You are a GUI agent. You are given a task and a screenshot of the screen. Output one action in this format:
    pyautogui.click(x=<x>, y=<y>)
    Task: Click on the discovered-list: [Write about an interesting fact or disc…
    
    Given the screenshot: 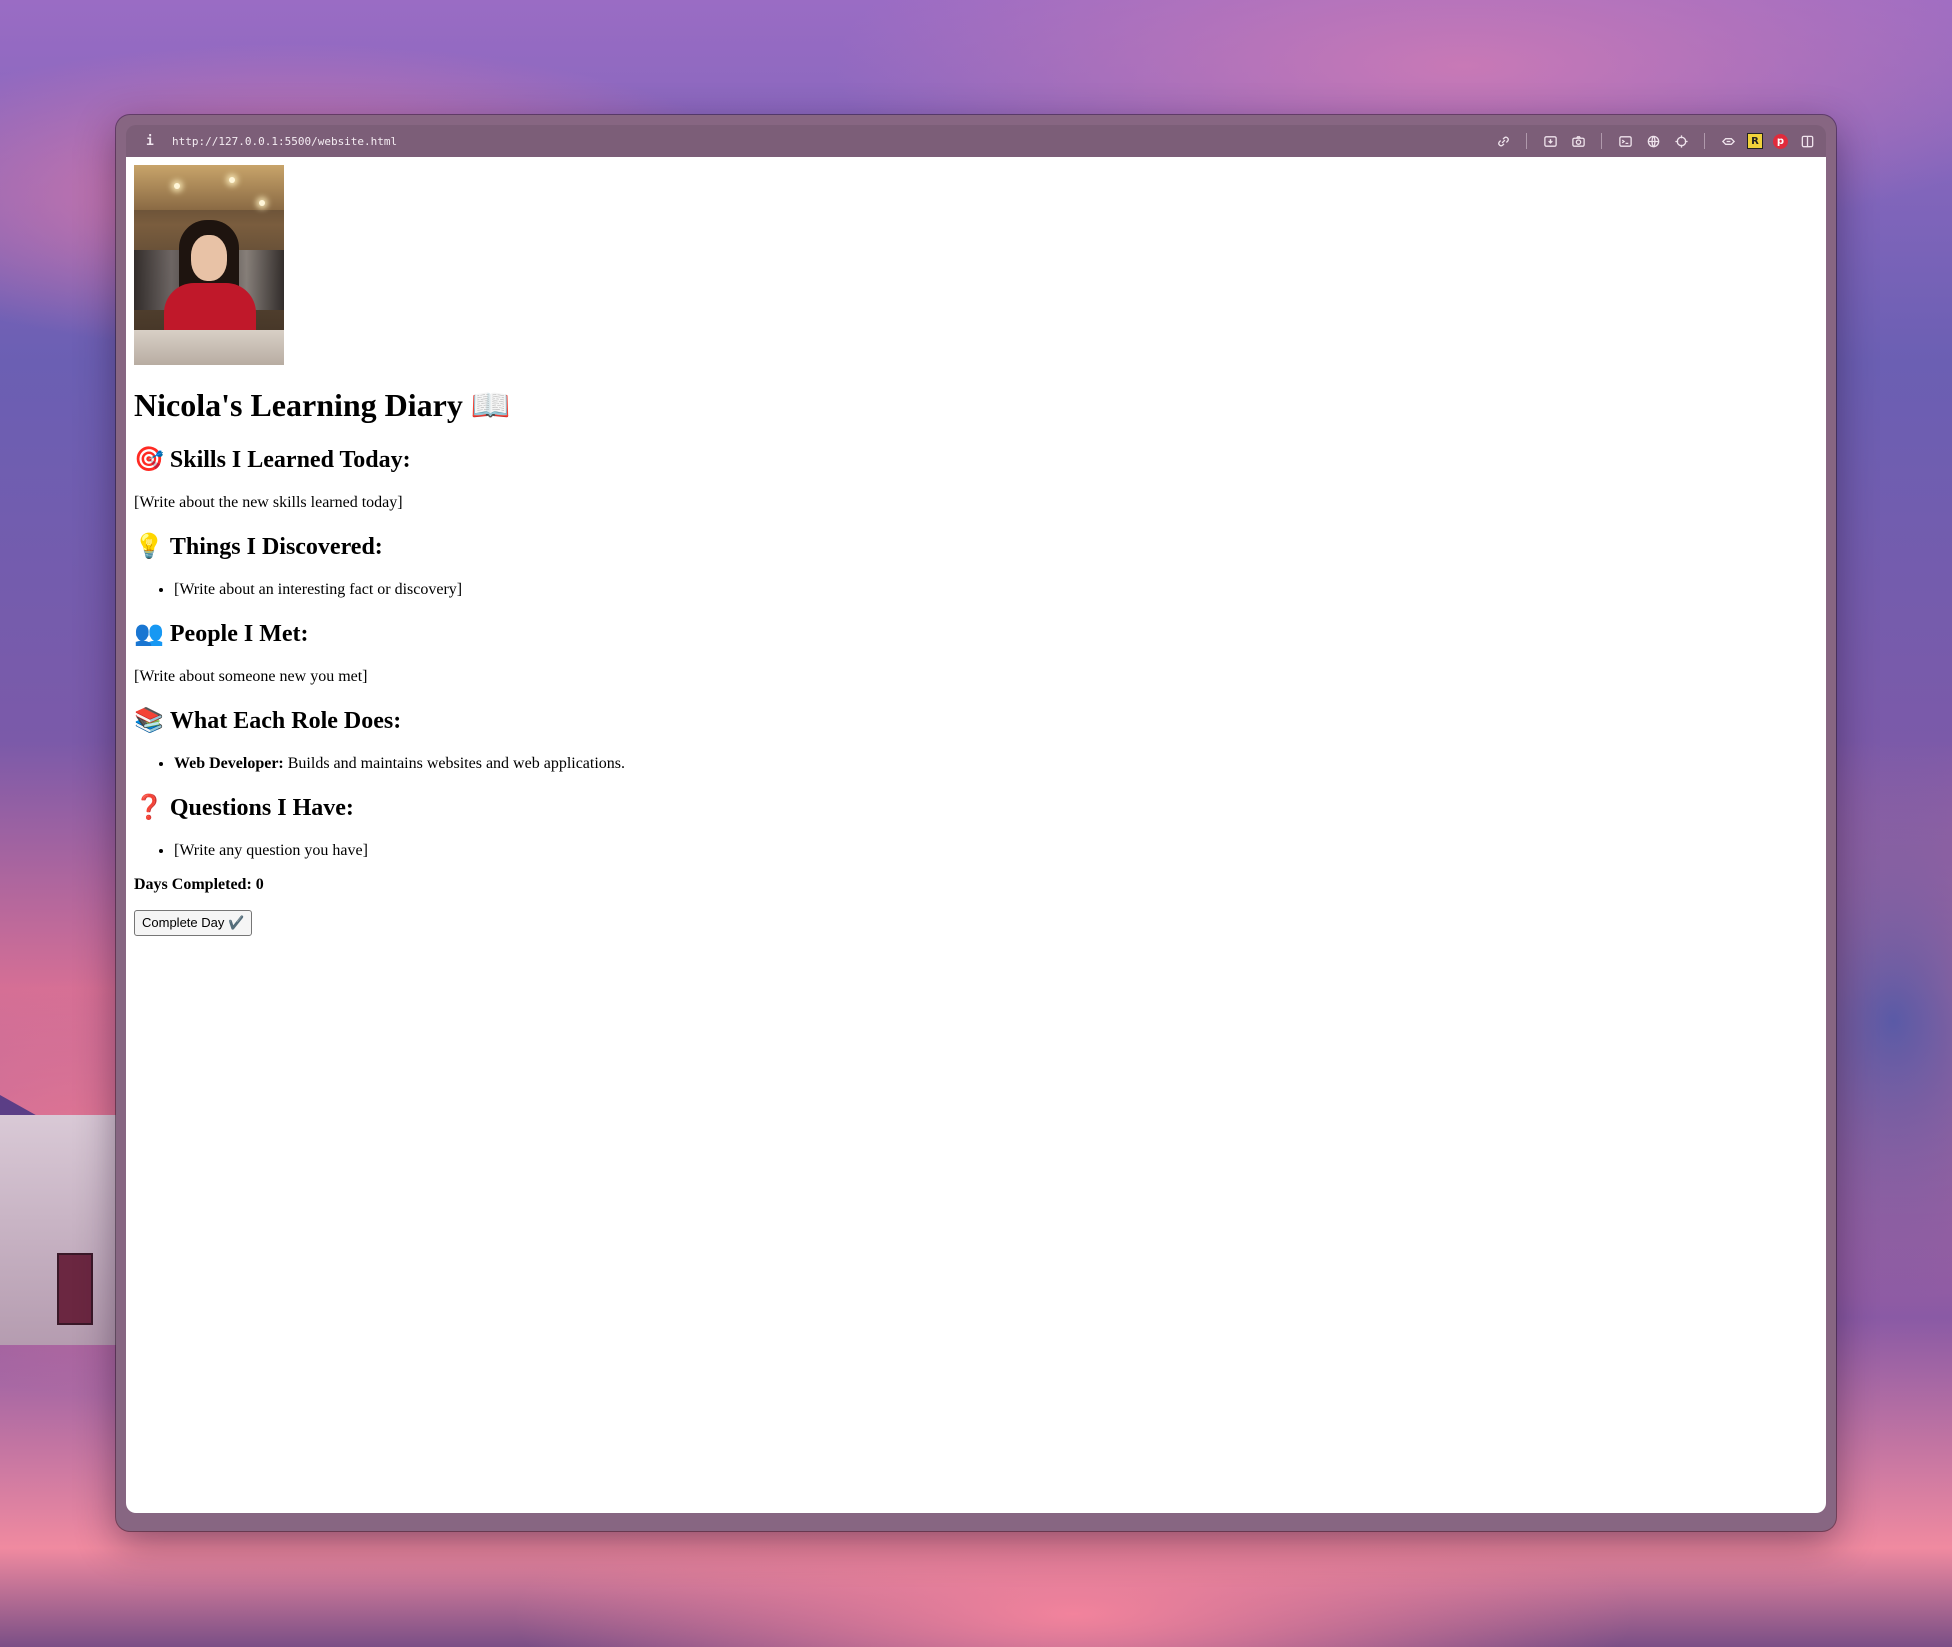 What is the action you would take?
    pyautogui.click(x=974, y=590)
    